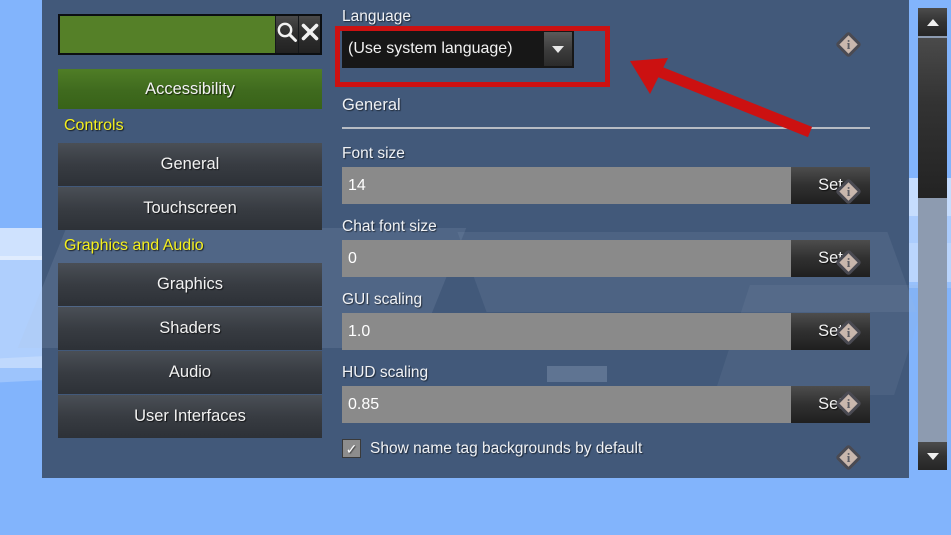 The width and height of the screenshot is (951, 535). What do you see at coordinates (389, 226) in the screenshot?
I see `field-label: Chat font size` at bounding box center [389, 226].